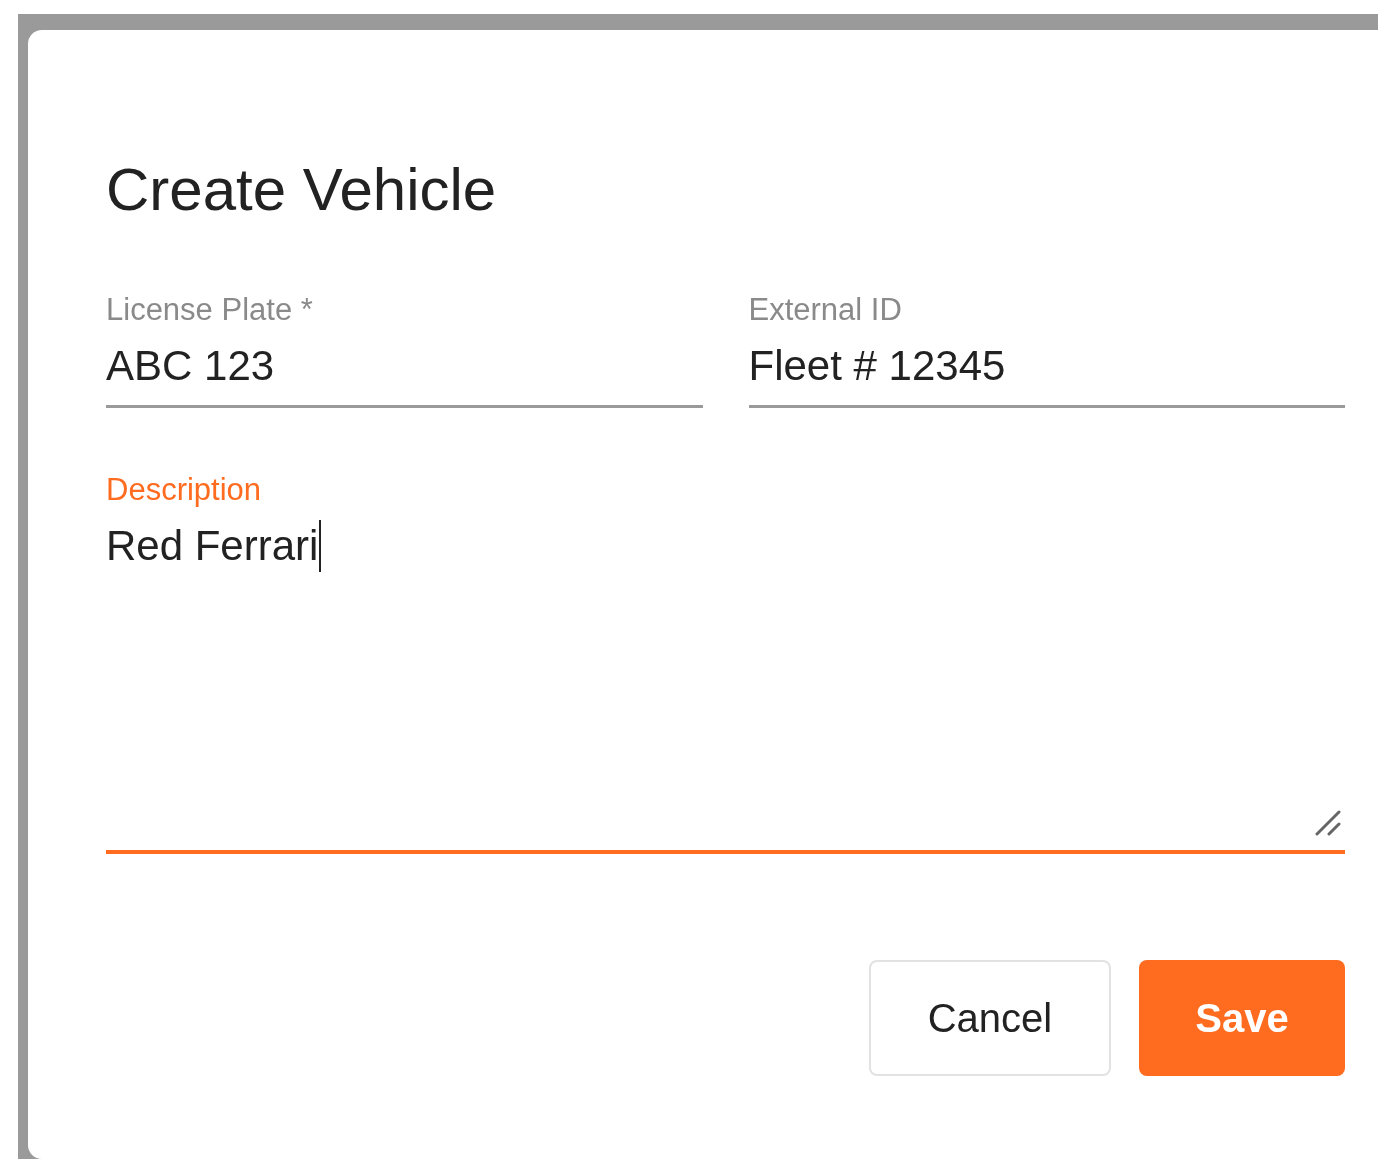 The image size is (1378, 1159). Describe the element at coordinates (320, 546) in the screenshot. I see `text-cursor` at that location.